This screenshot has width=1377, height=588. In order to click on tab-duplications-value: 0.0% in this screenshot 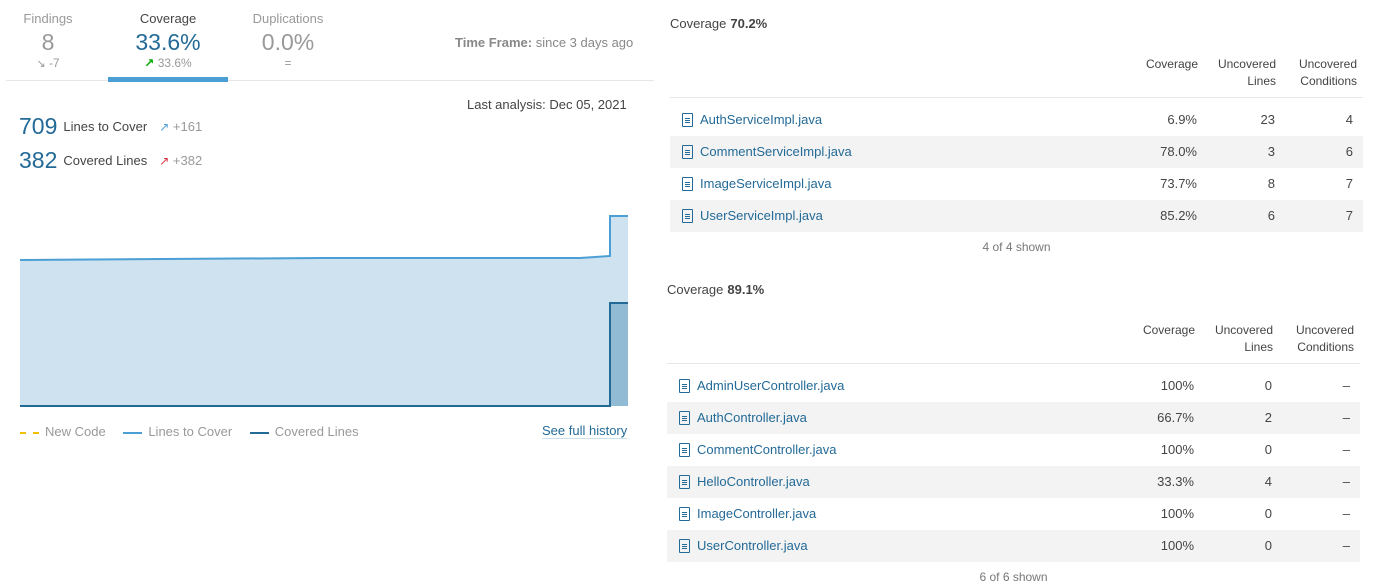, I will do `click(288, 42)`.